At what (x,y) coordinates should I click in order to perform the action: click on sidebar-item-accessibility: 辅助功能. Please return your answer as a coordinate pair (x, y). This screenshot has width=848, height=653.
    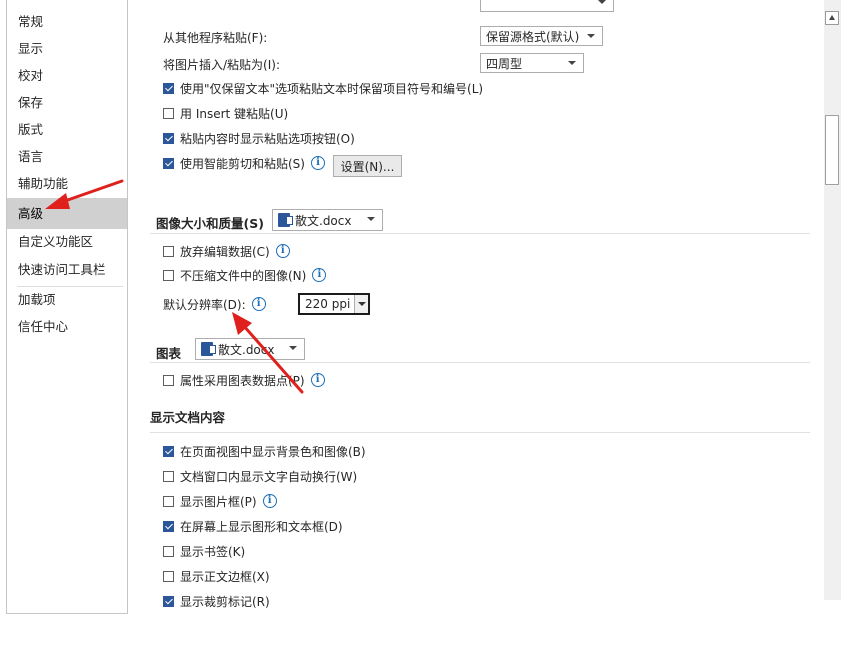
    Looking at the image, I should click on (67, 184).